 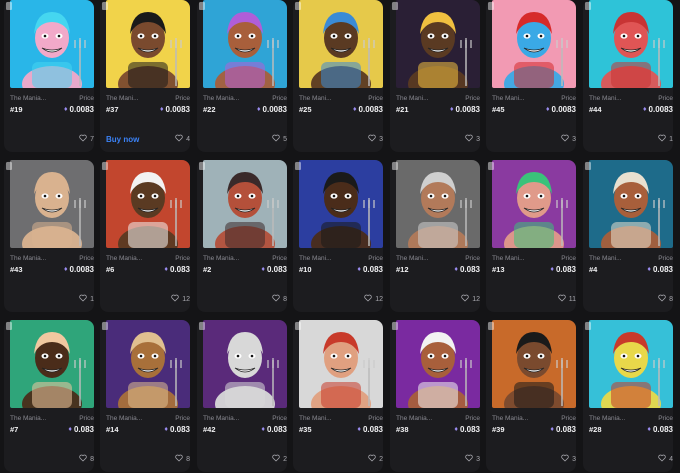 I want to click on nft-card: The Mani... Price #45 ♦ 0.0083 3, so click(x=531, y=76).